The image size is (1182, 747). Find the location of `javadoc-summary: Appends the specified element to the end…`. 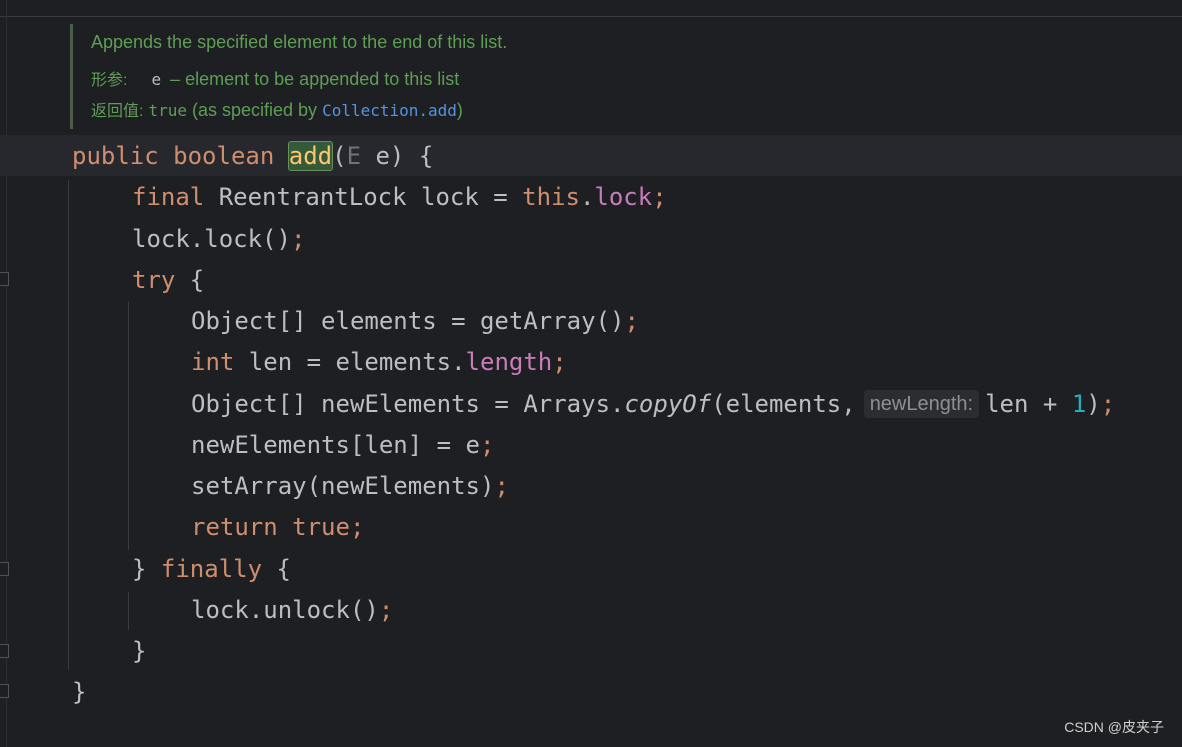

javadoc-summary: Appends the specified element to the end… is located at coordinates (299, 42).